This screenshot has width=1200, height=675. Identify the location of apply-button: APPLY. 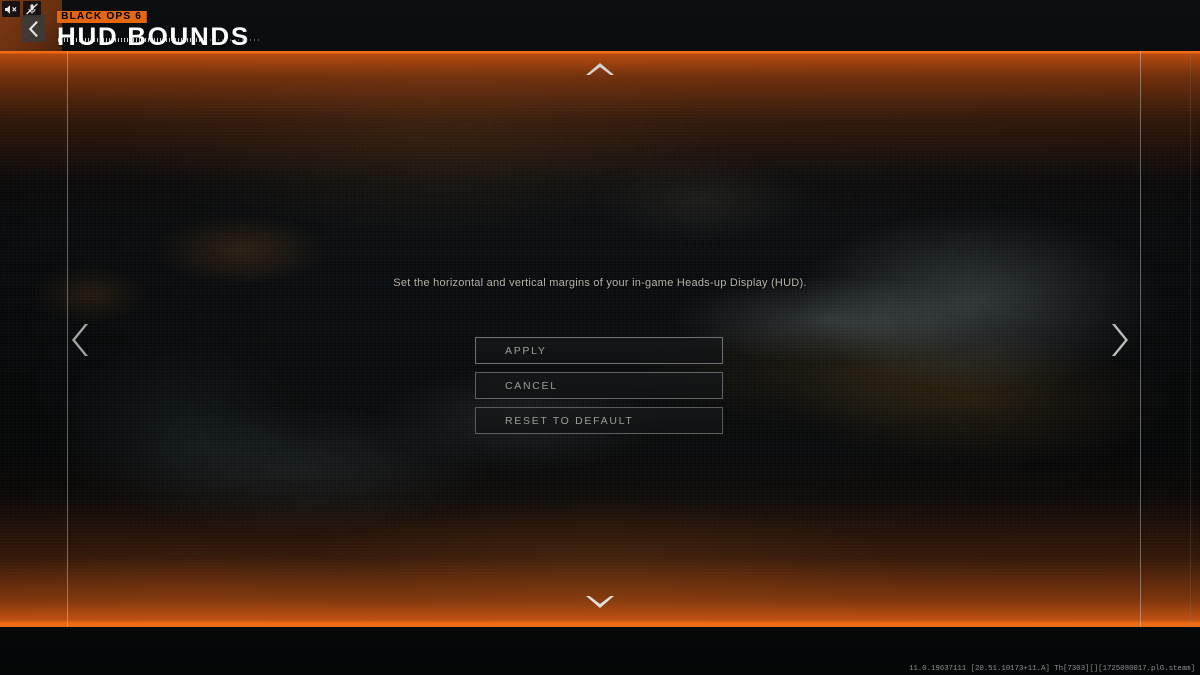
(599, 350).